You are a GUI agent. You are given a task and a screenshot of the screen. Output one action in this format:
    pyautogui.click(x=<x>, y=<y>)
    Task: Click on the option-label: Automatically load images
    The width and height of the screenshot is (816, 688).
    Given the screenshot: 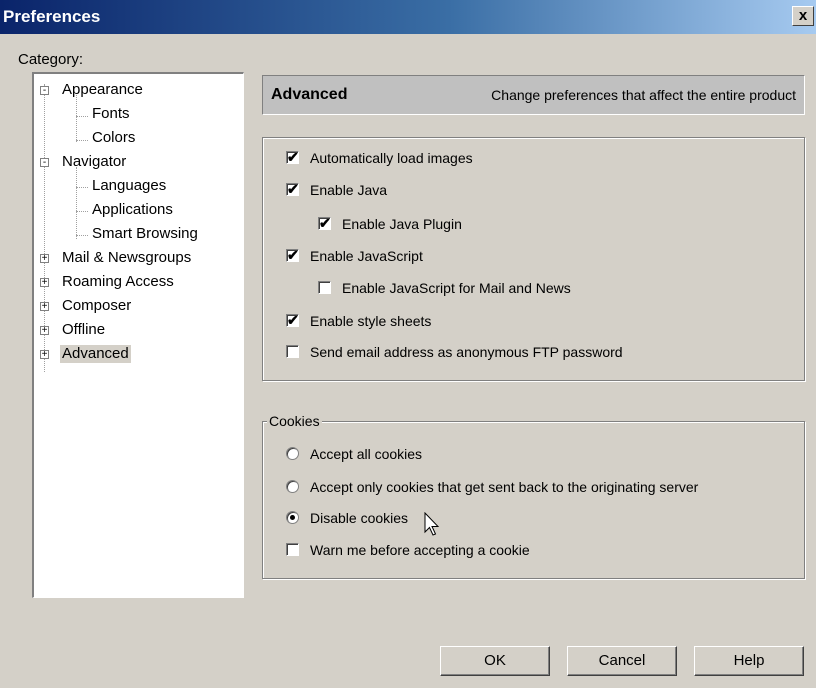 What is the action you would take?
    pyautogui.click(x=391, y=158)
    